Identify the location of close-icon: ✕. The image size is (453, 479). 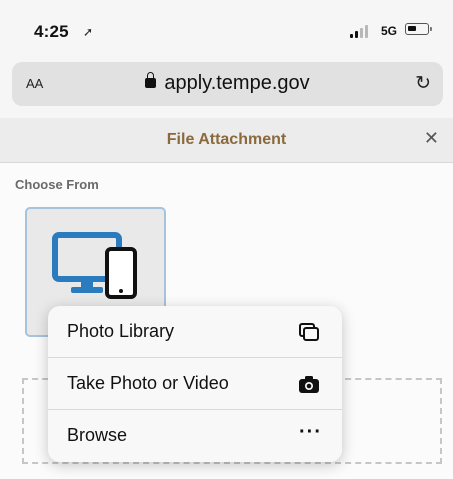
(431, 138).